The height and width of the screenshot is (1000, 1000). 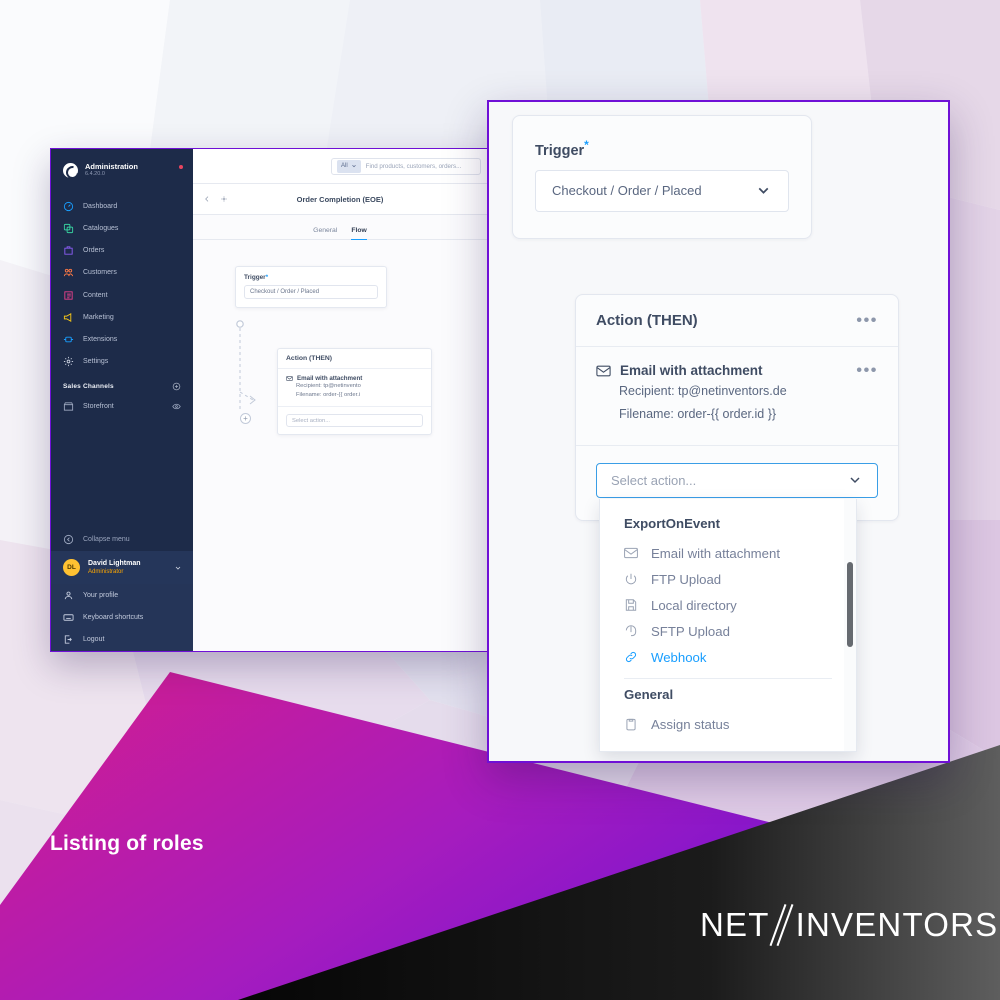 What do you see at coordinates (114, 564) in the screenshot?
I see `user-name: David Lightman` at bounding box center [114, 564].